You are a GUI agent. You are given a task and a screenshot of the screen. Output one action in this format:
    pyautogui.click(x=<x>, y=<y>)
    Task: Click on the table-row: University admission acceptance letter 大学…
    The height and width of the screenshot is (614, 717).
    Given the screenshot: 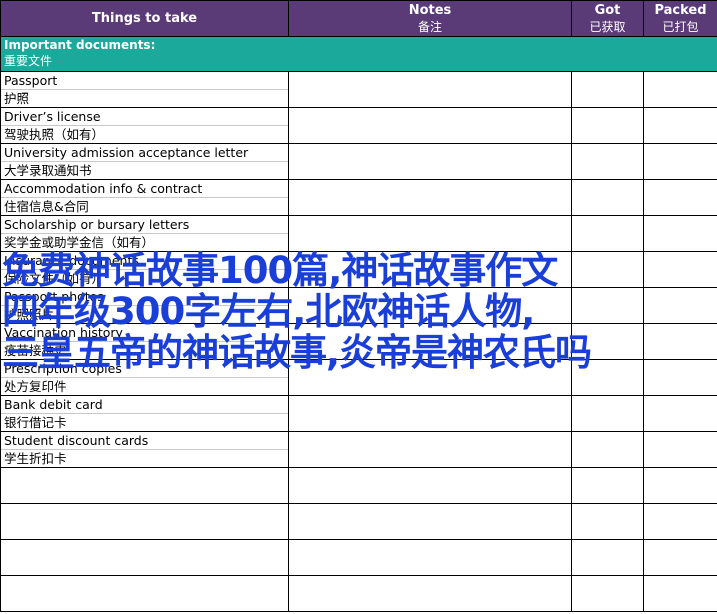 What is the action you would take?
    pyautogui.click(x=358, y=161)
    